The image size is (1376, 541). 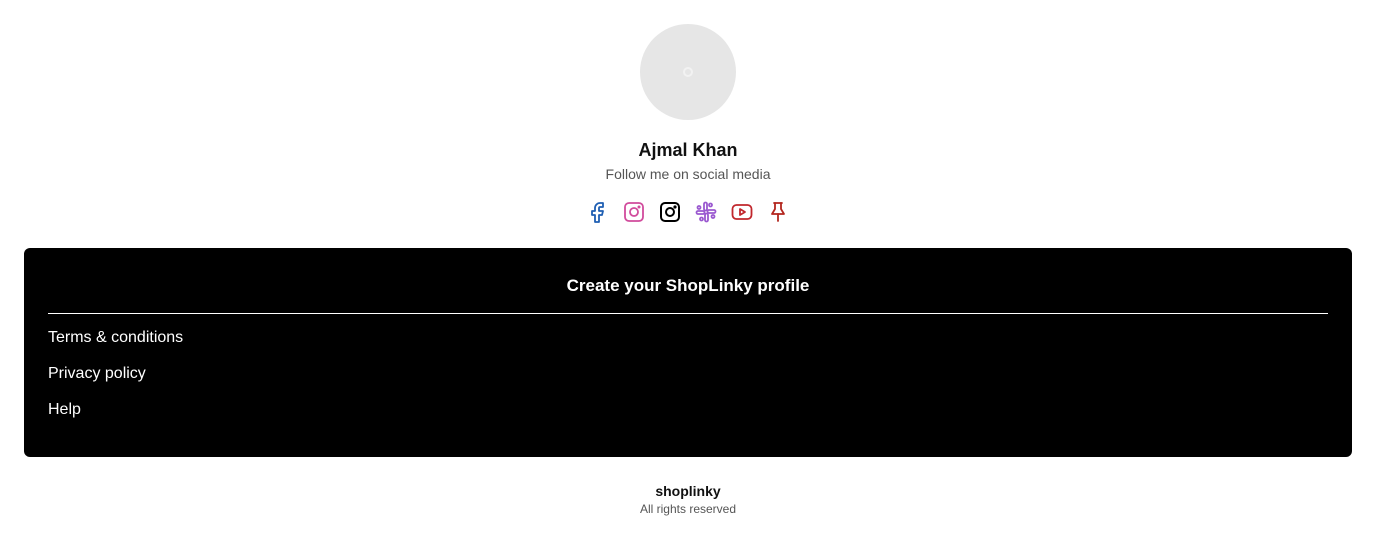 I want to click on facebook-link, so click(x=598, y=212).